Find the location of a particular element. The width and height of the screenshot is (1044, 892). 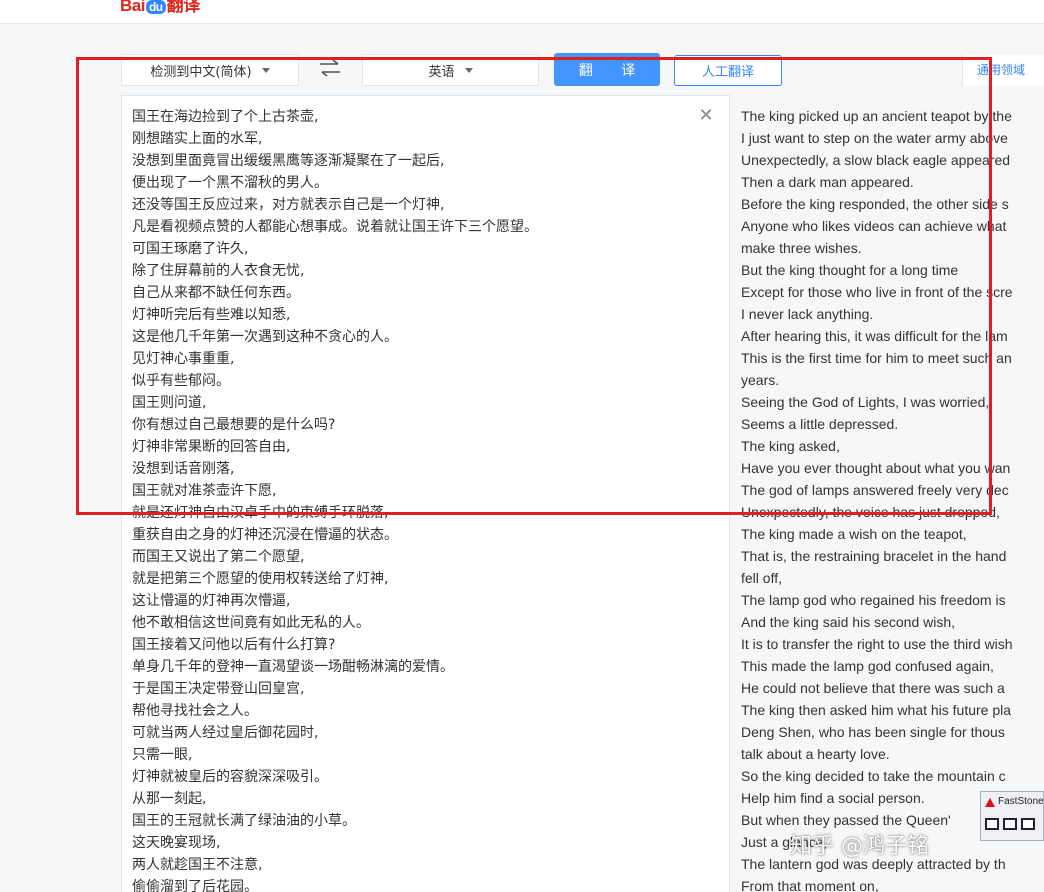

source-line: 就是还灯神自由汉卓手中的束缚手环脱落, is located at coordinates (260, 513).